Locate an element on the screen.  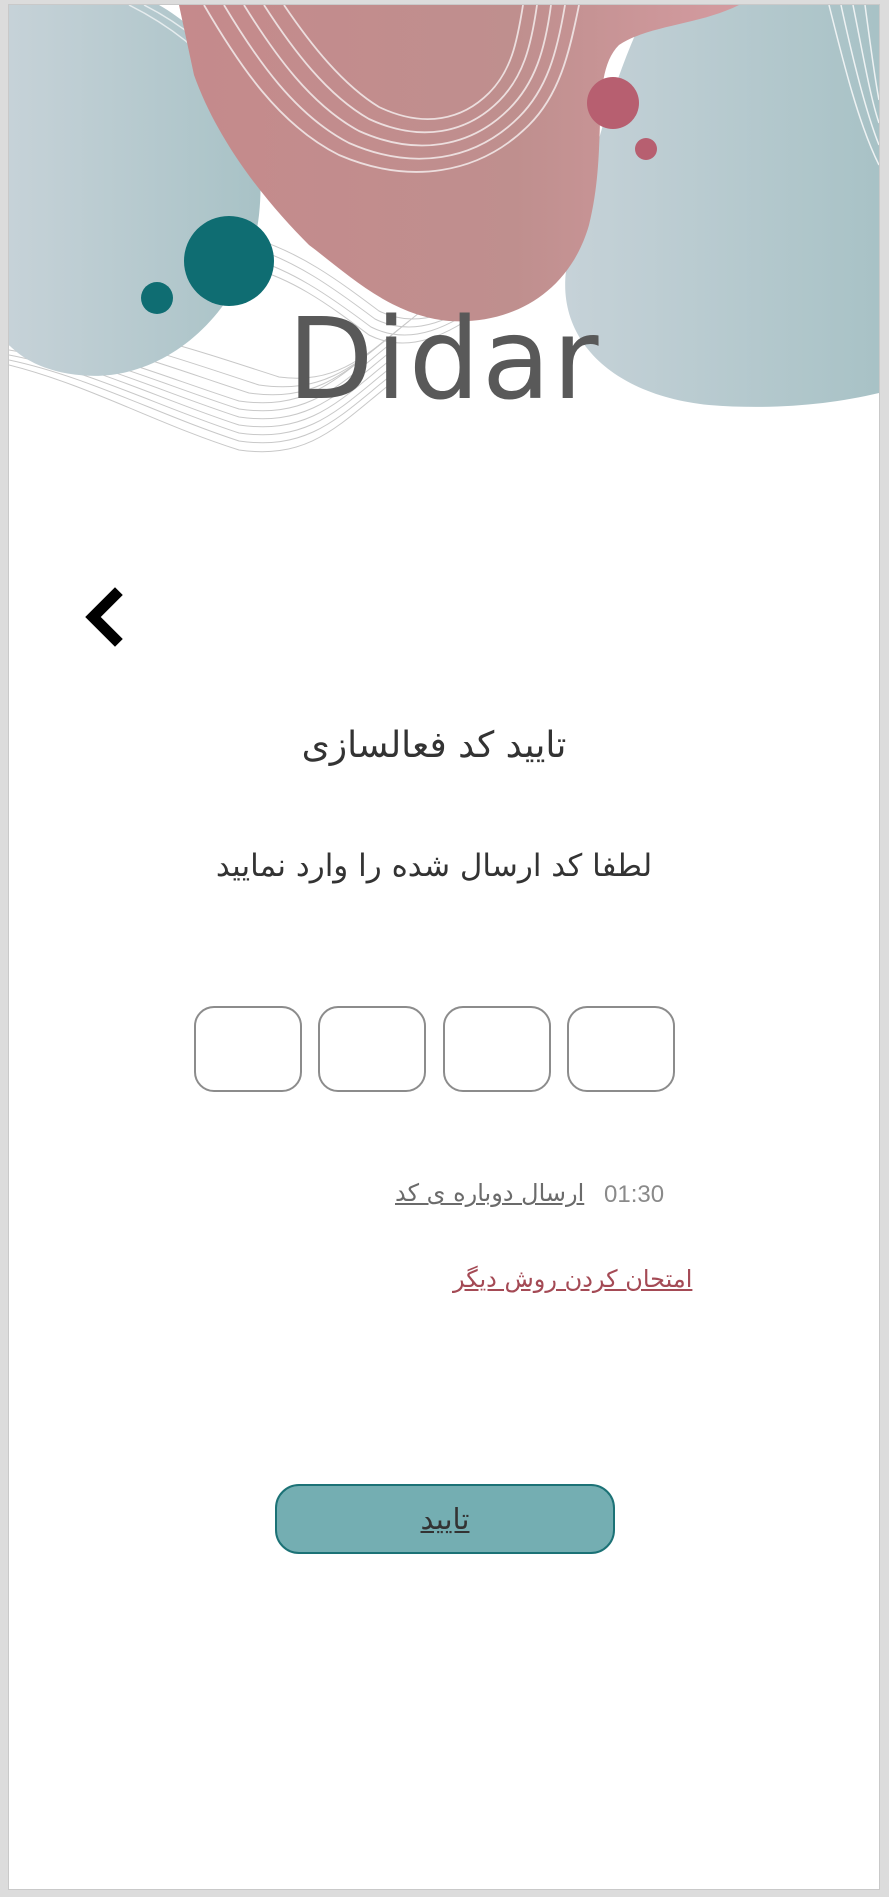
confirm-button: تایید is located at coordinates (445, 1519).